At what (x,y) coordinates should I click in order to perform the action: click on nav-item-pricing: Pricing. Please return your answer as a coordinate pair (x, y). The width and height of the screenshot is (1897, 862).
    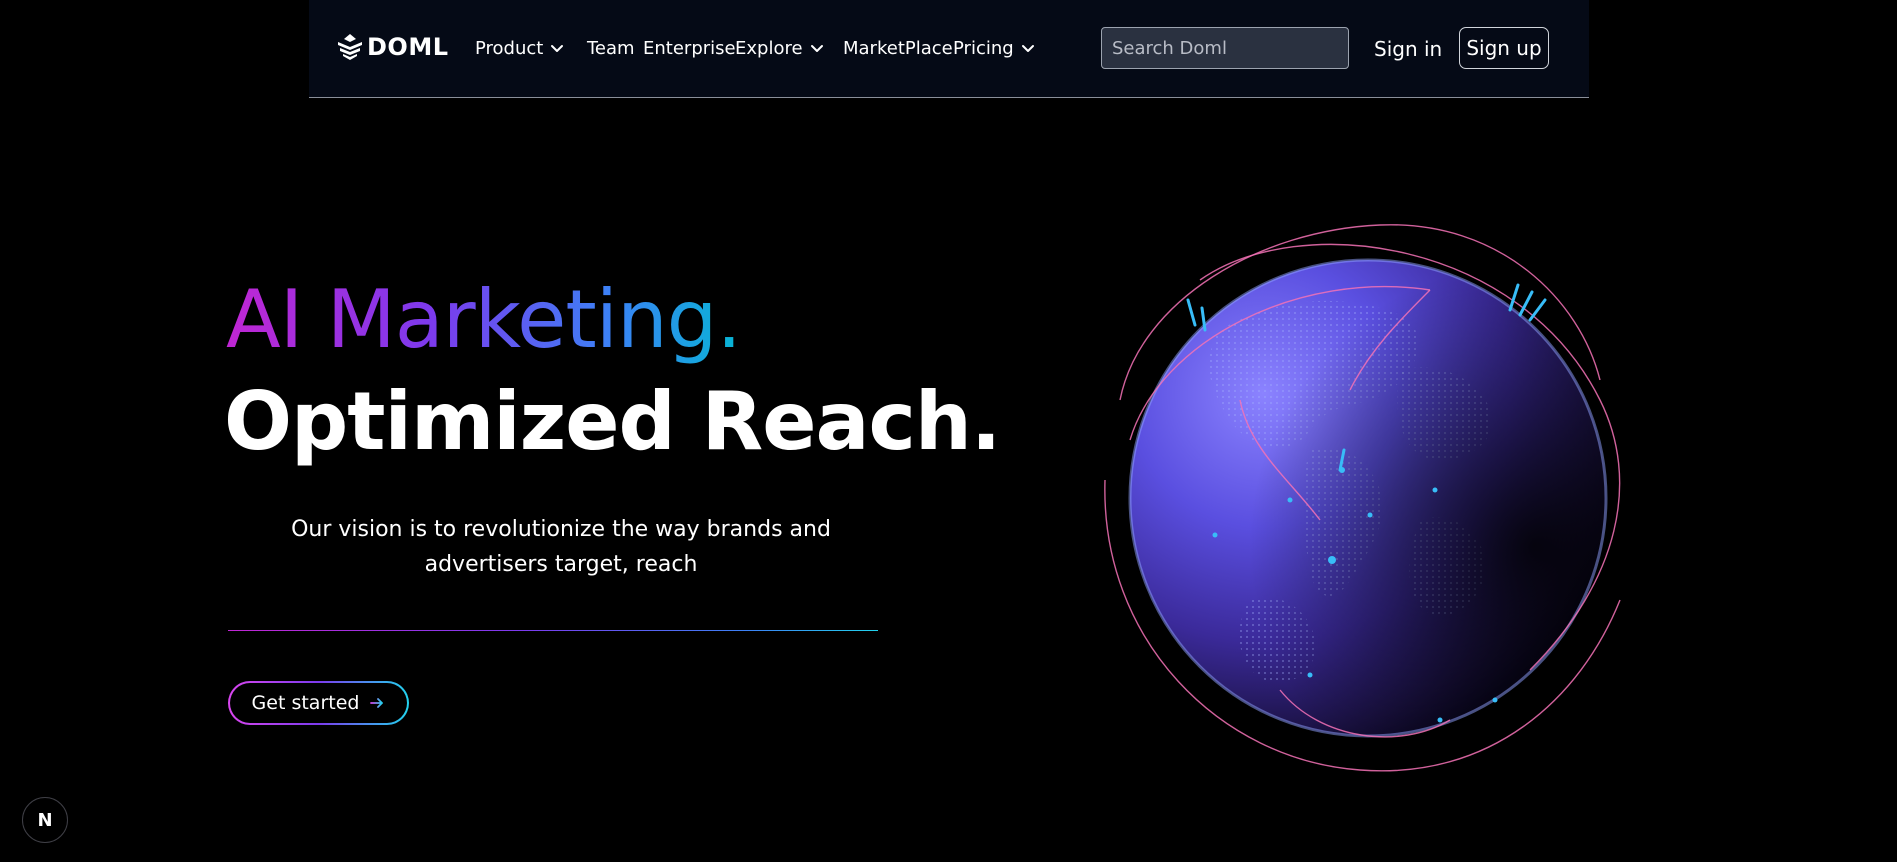
    Looking at the image, I should click on (994, 49).